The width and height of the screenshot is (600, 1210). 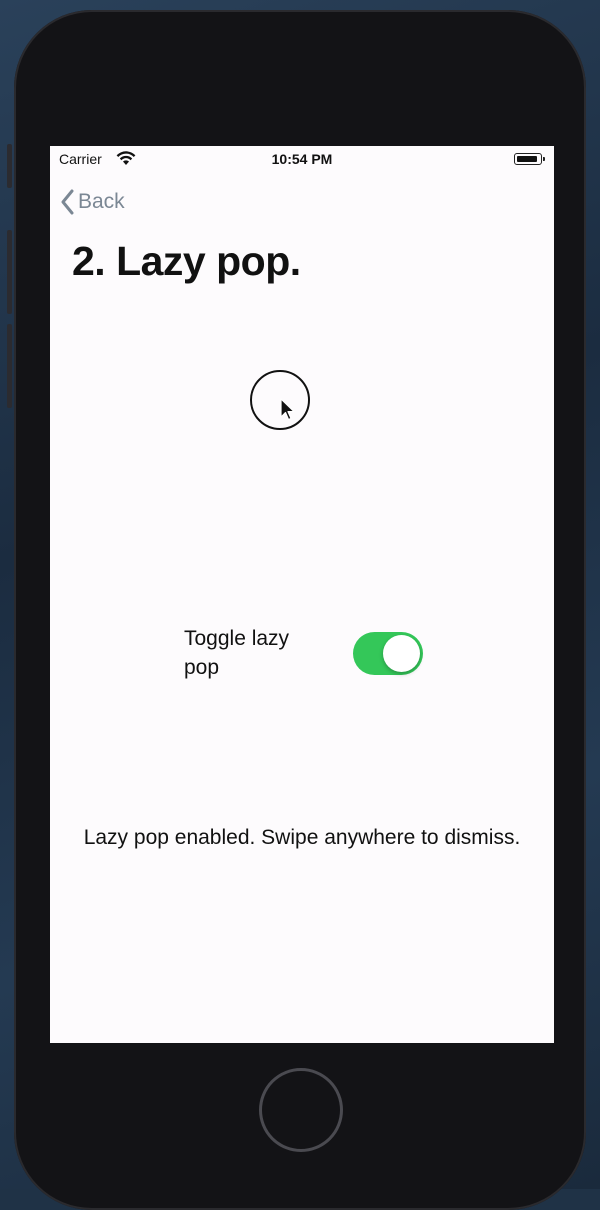 I want to click on battery-icon, so click(x=529, y=159).